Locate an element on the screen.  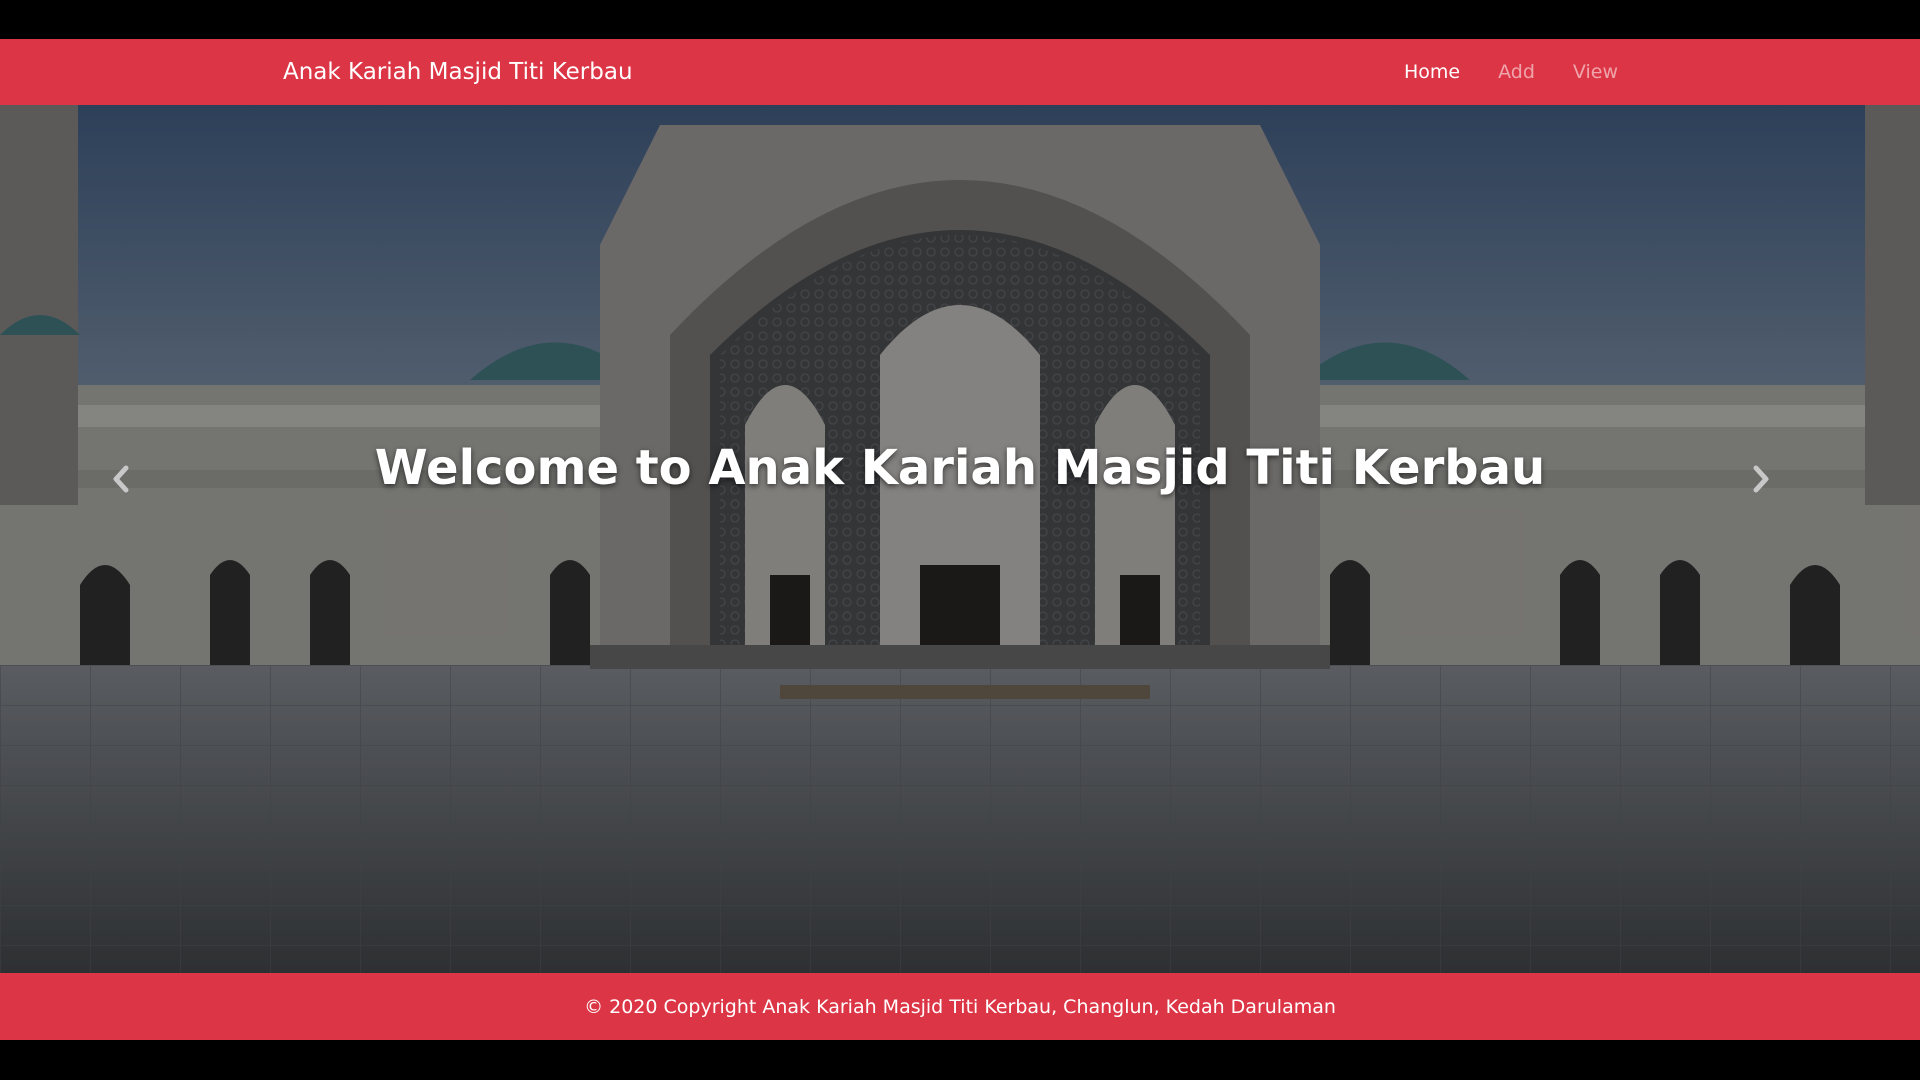
nav-links: Home Add View is located at coordinates (1511, 72).